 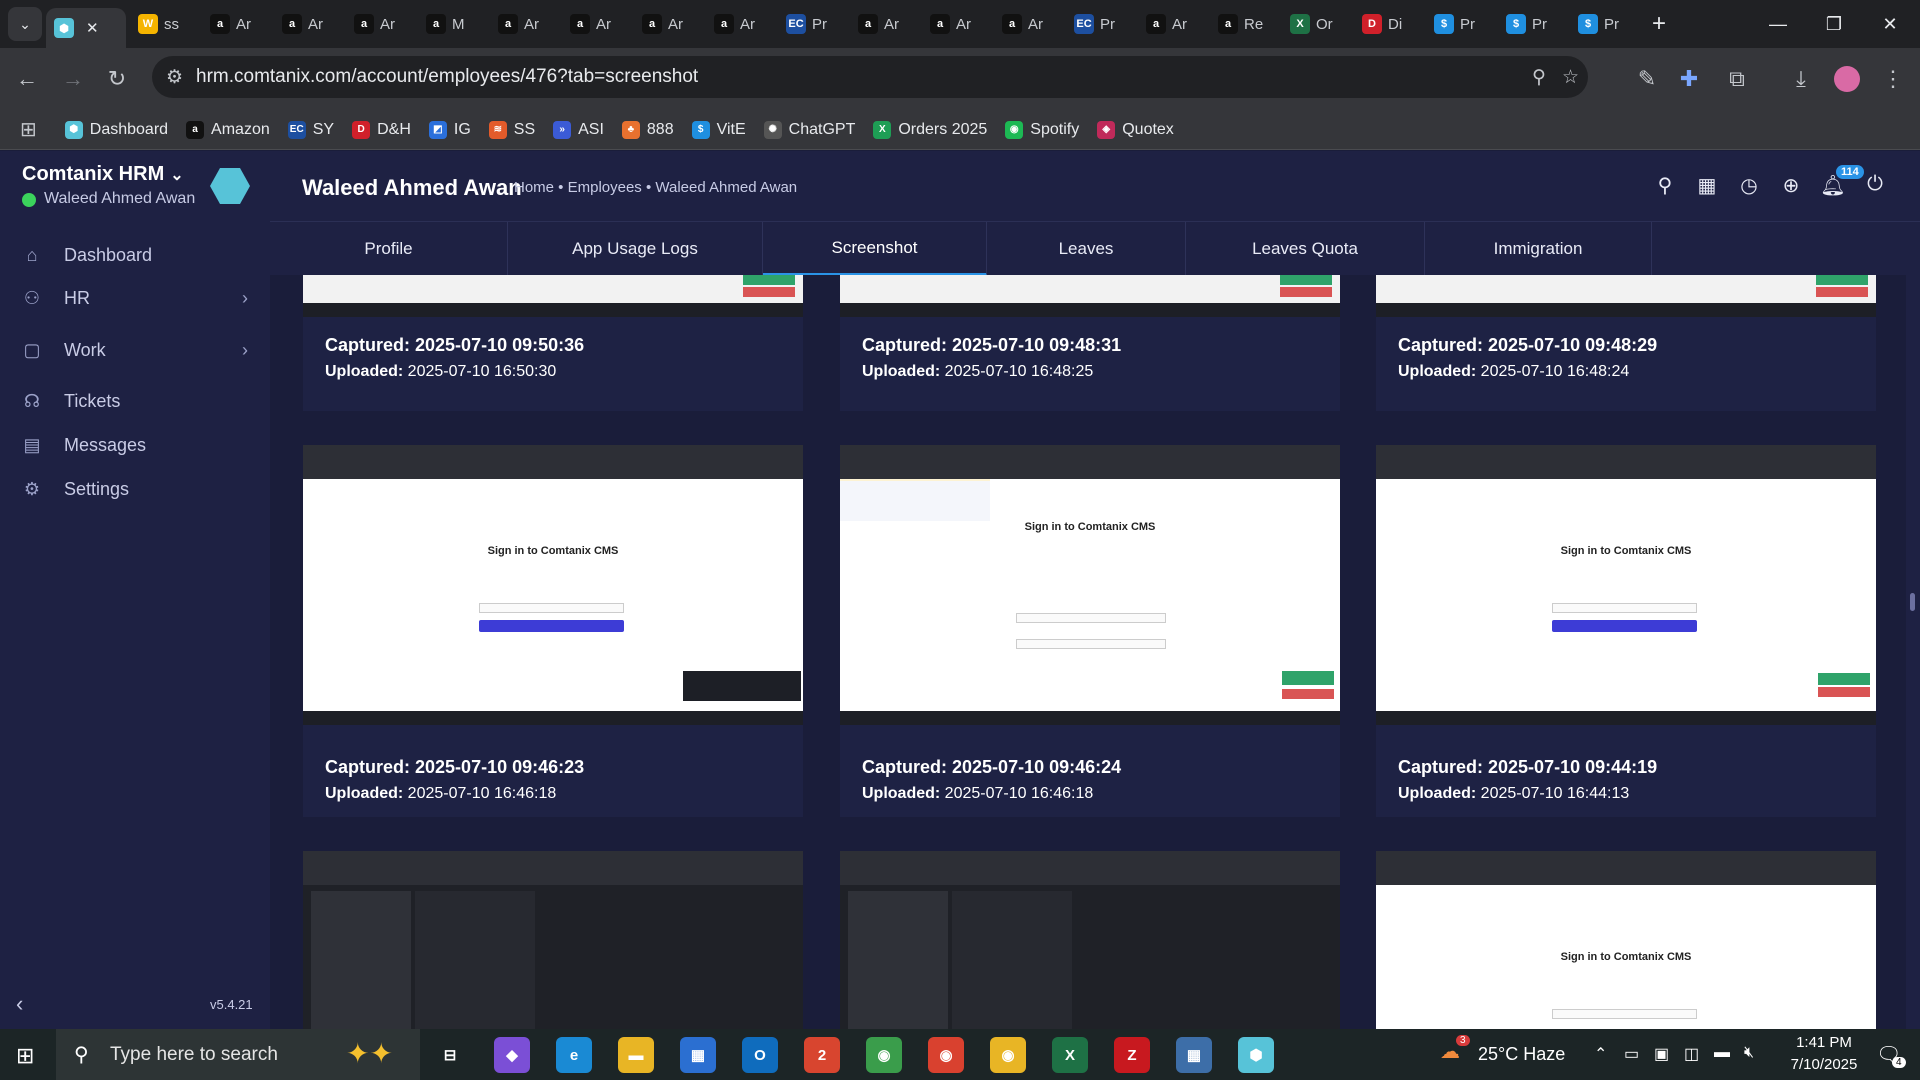 I want to click on bookmark-item: a Amazon, so click(x=228, y=129).